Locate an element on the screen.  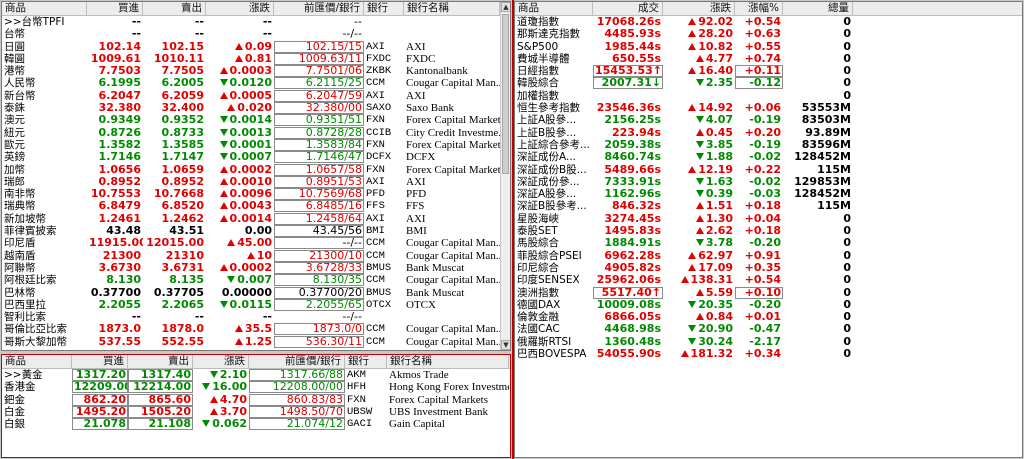
table-row: 新台幣 6.2047 6.2059 0.0005 6.2047/59 AXI AXI is located at coordinates (256, 95).